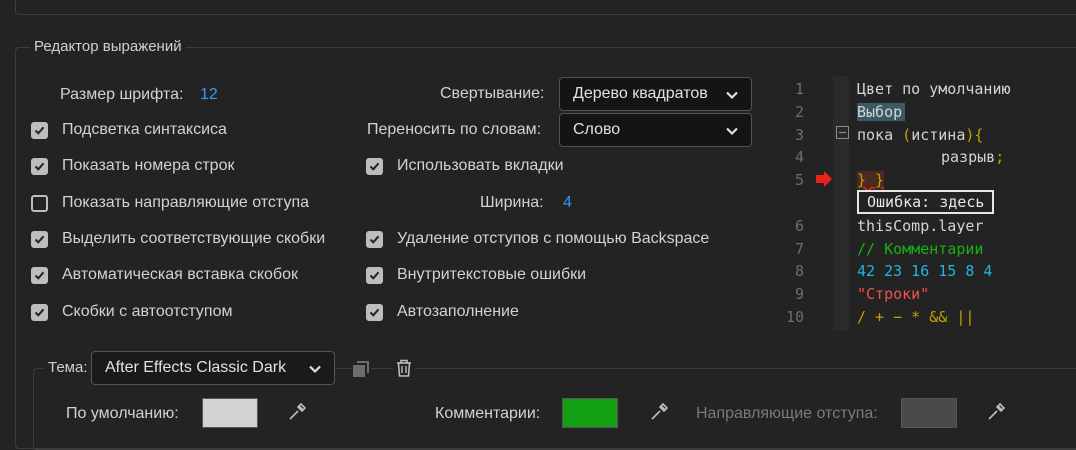 The height and width of the screenshot is (450, 1076). I want to click on auto-close-brackets-label: Автоматическая вставка скобок, so click(180, 274).